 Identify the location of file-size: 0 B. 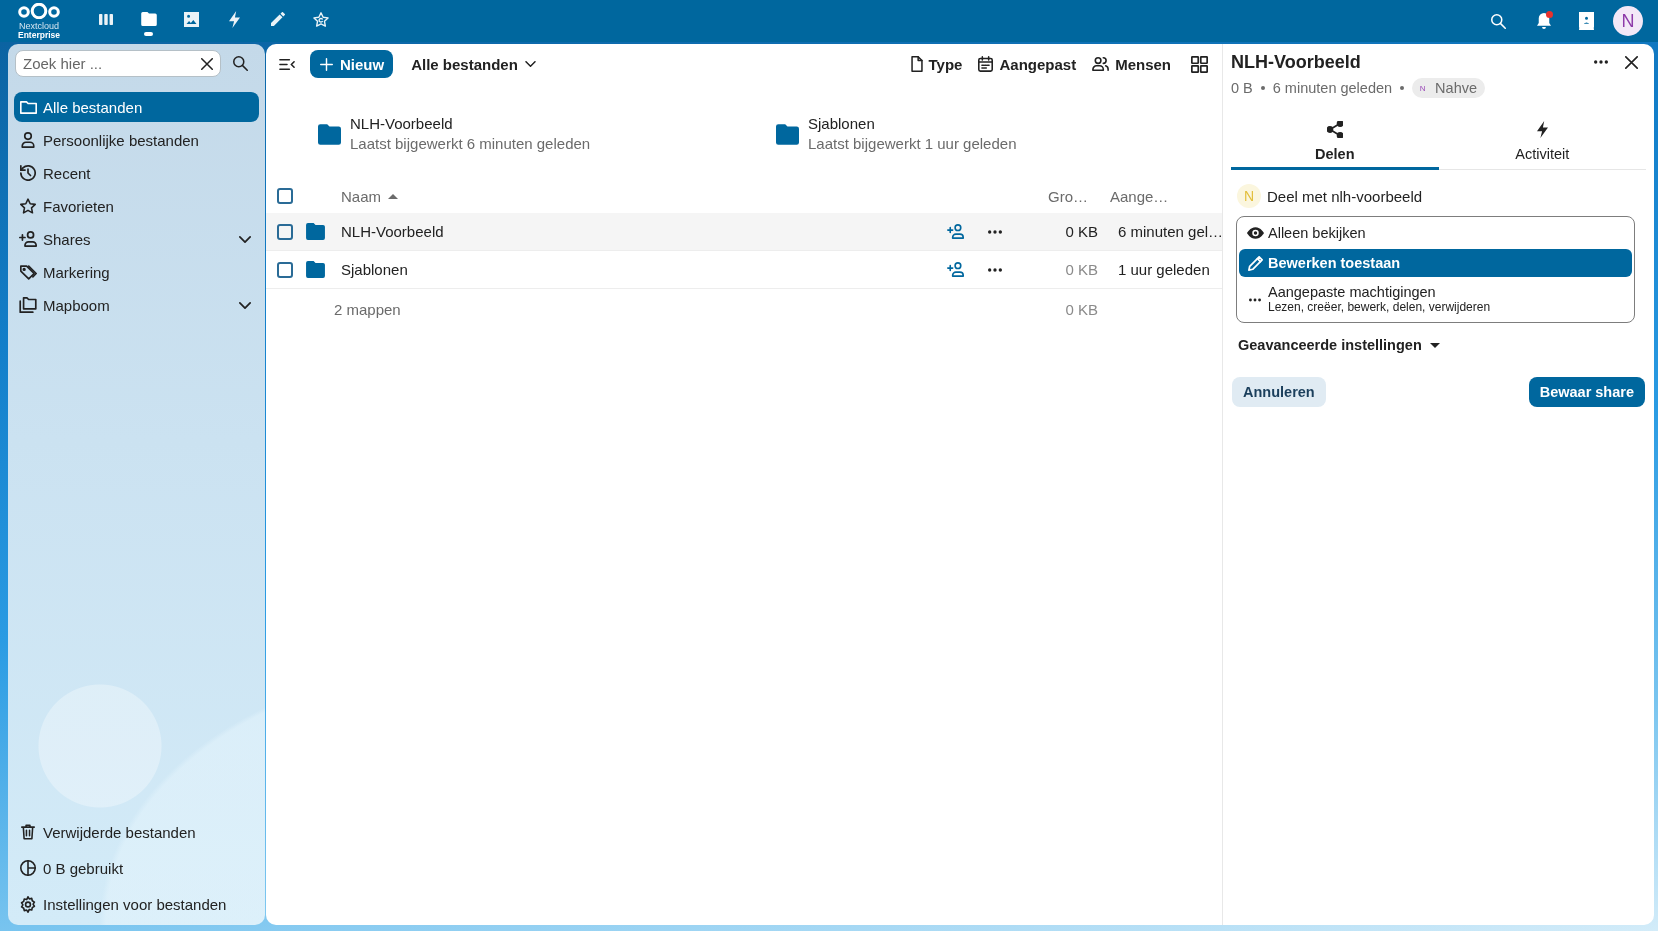
(1242, 88).